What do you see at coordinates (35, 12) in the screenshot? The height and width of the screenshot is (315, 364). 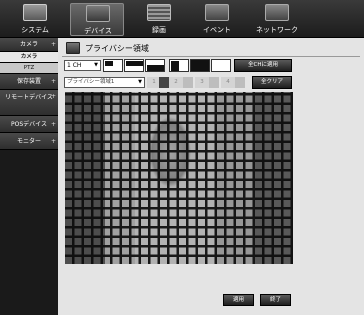 I see `monitor-icon` at bounding box center [35, 12].